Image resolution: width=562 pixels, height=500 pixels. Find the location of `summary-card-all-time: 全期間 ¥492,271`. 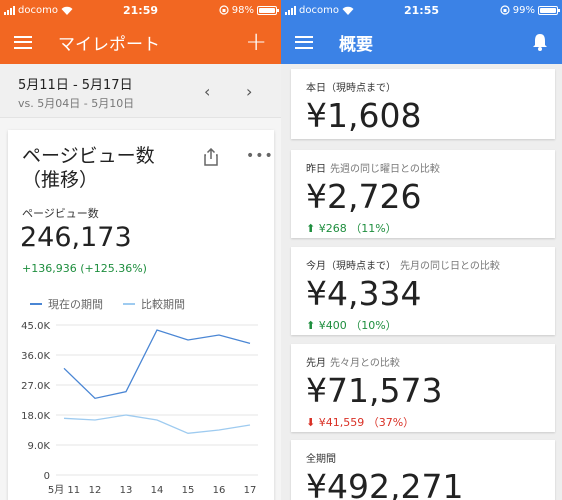

summary-card-all-time: 全期間 ¥492,271 is located at coordinates (423, 470).